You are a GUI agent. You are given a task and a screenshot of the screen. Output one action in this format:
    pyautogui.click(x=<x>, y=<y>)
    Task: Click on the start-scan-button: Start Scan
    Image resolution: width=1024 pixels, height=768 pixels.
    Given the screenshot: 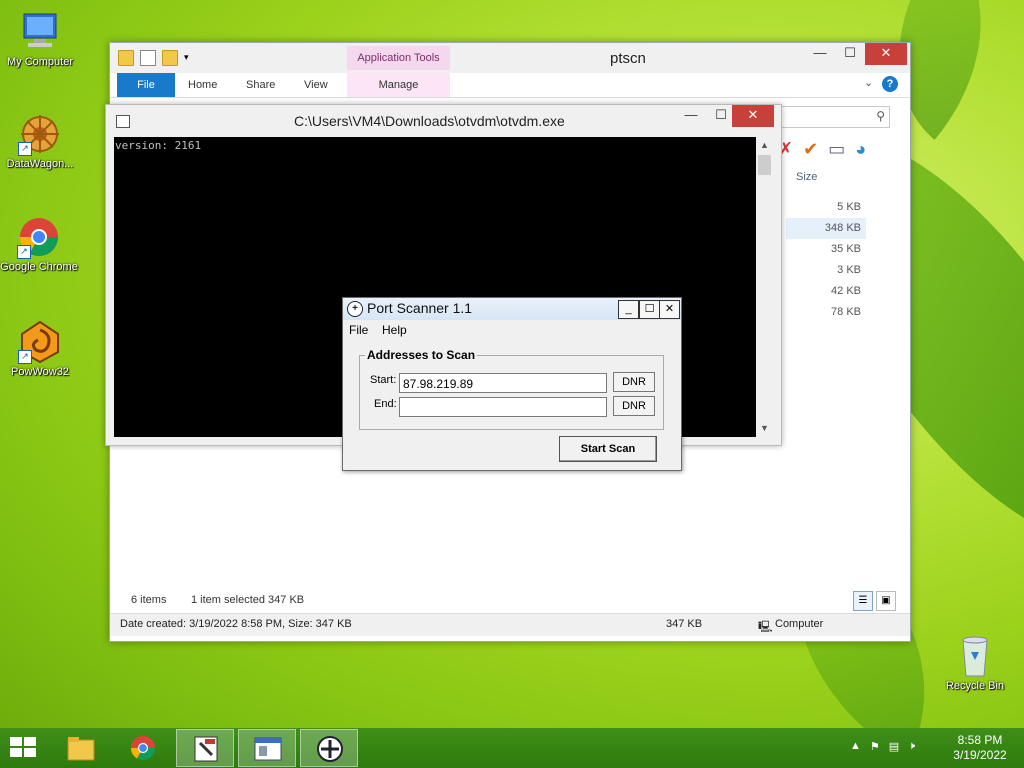 What is the action you would take?
    pyautogui.click(x=608, y=449)
    